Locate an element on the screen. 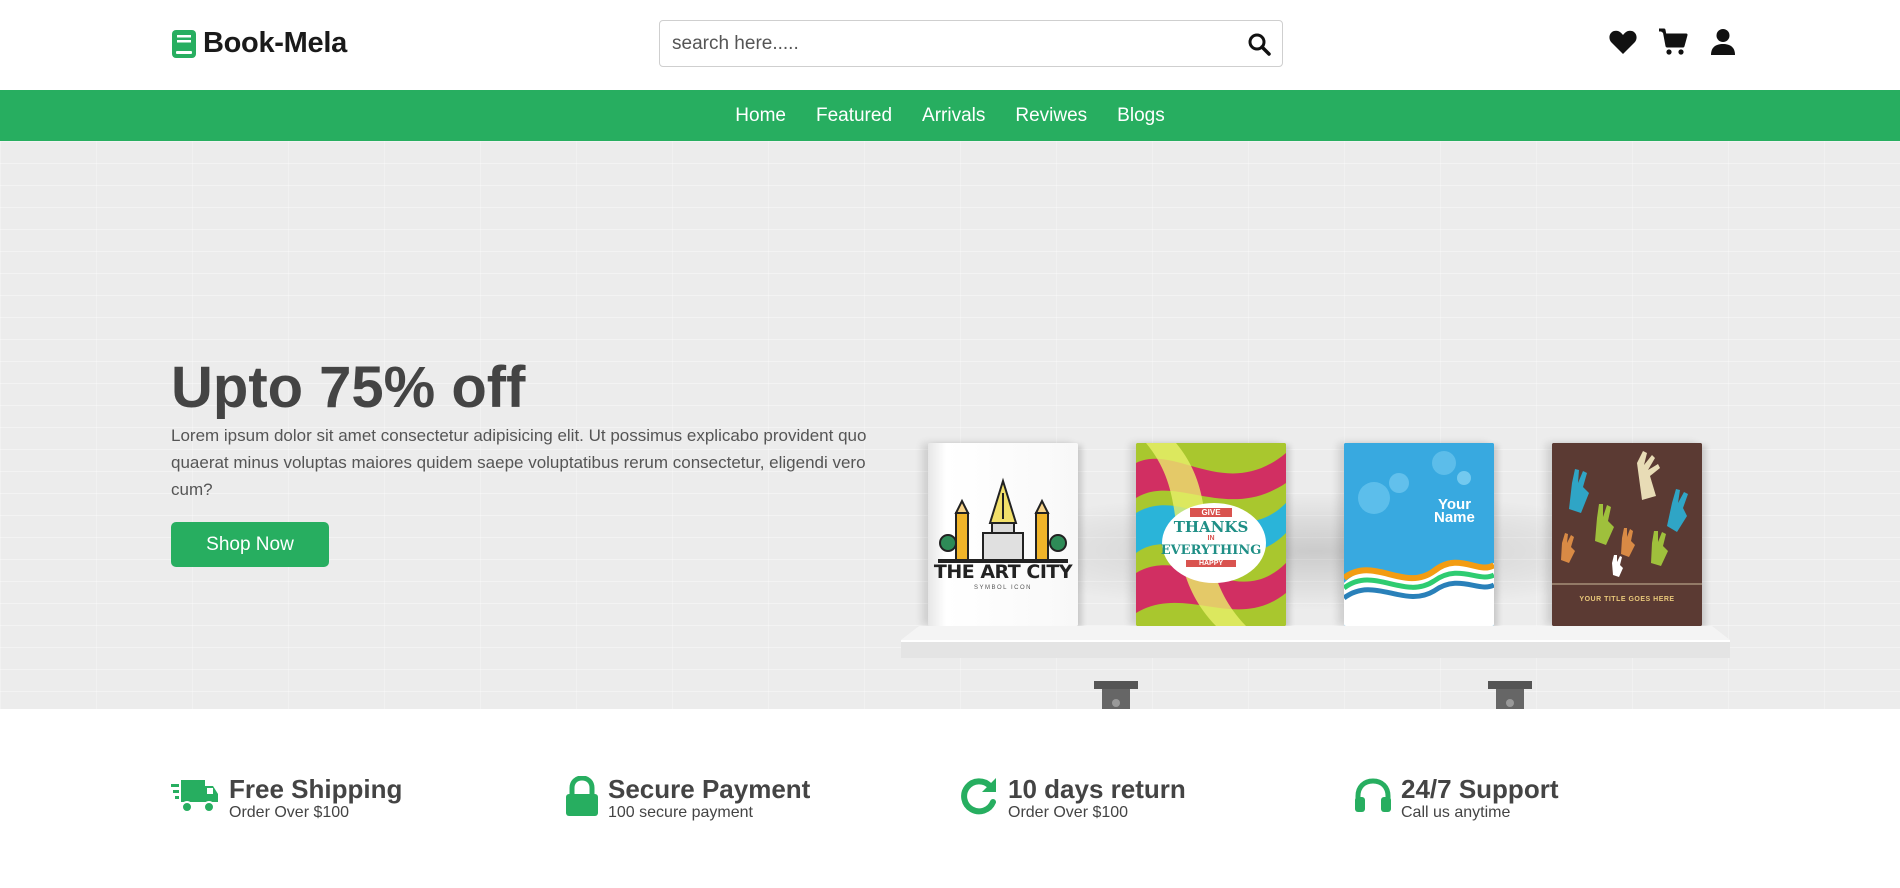 This screenshot has width=1900, height=888. header: Book-Mela is located at coordinates (950, 45).